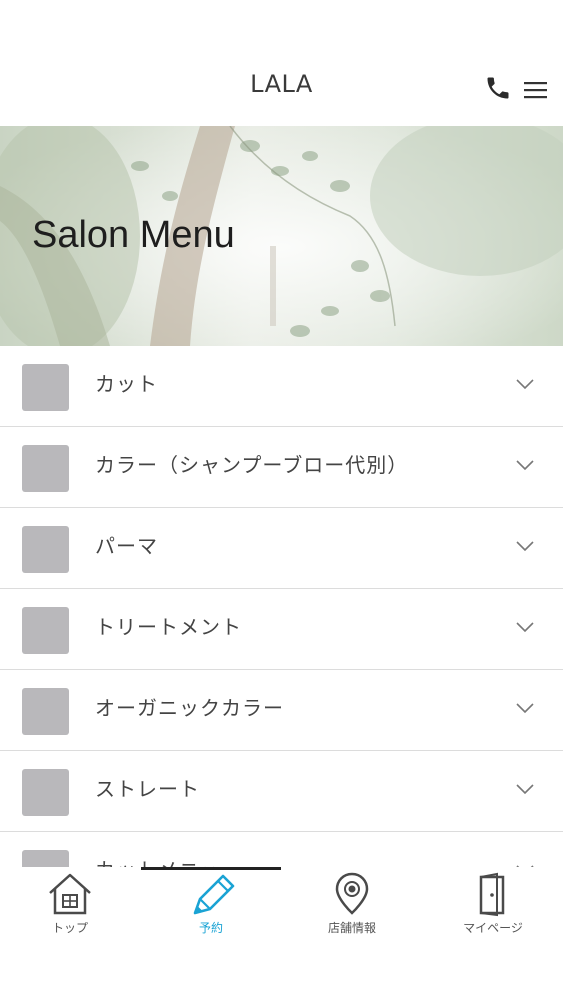 This screenshot has height=1000, width=563. Describe the element at coordinates (189, 708) in the screenshot. I see `menu-item-label: オーガニックカラー` at that location.